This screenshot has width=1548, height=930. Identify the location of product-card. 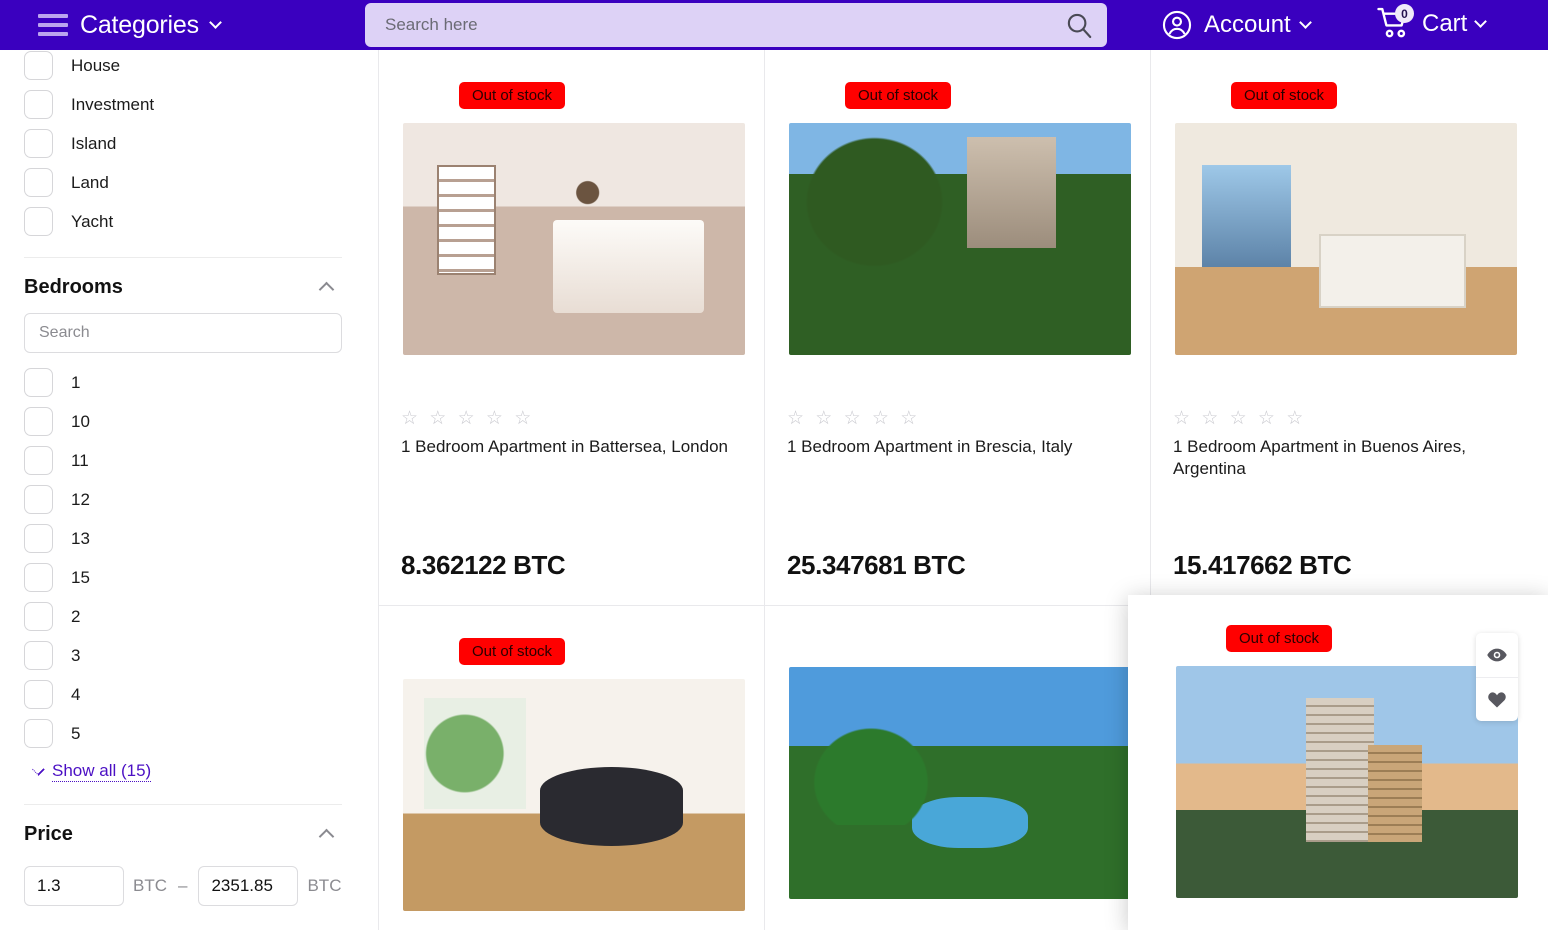
(958, 768).